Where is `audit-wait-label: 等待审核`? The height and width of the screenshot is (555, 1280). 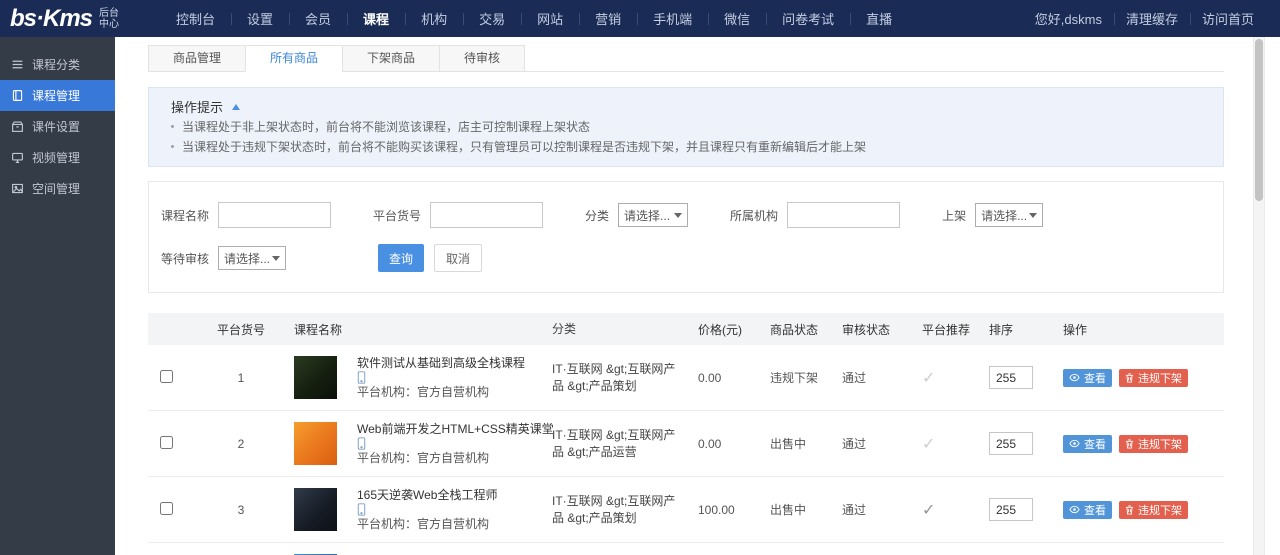 audit-wait-label: 等待审核 is located at coordinates (185, 258).